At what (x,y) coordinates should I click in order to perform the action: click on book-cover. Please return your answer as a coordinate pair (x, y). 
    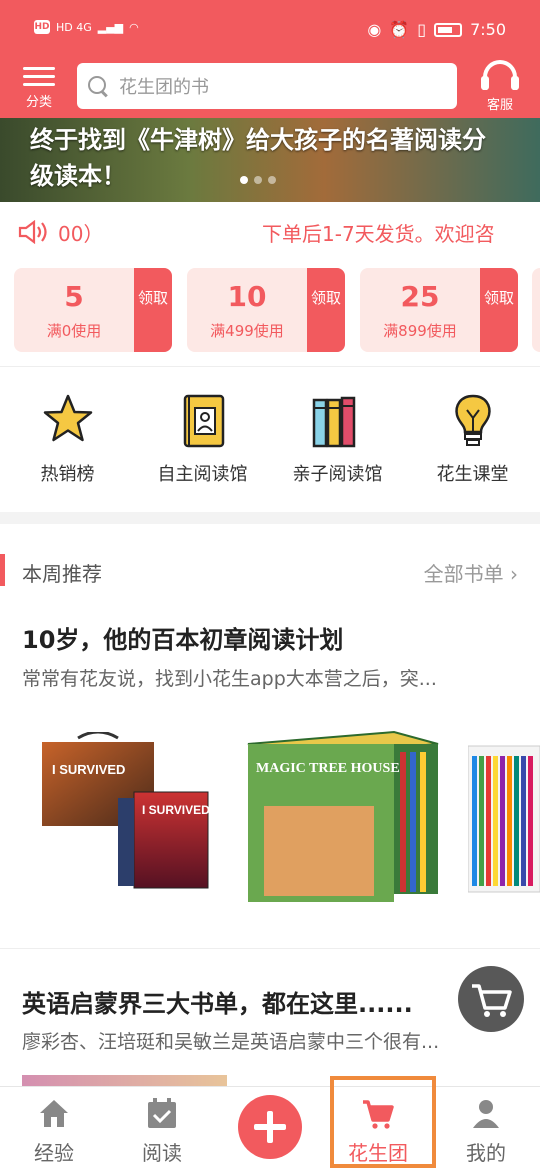
    Looking at the image, I should click on (504, 816).